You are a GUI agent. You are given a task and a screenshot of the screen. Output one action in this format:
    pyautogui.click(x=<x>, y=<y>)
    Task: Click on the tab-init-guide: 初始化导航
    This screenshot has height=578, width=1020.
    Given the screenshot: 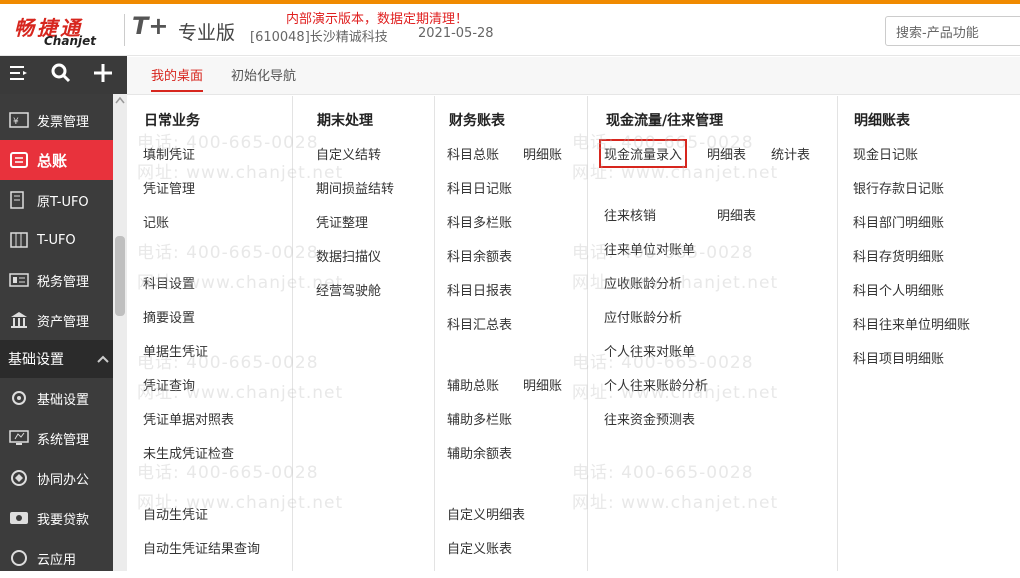 What is the action you would take?
    pyautogui.click(x=263, y=74)
    